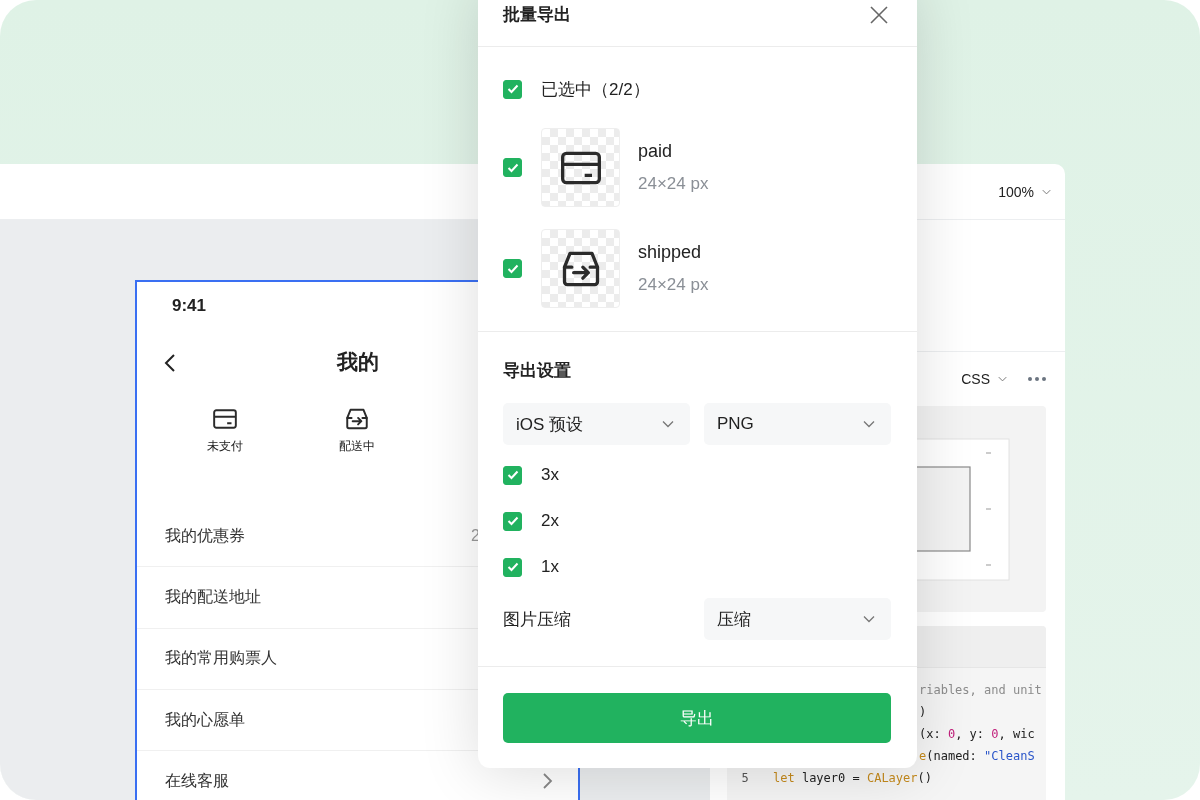 This screenshot has width=1200, height=800. Describe the element at coordinates (879, 14) in the screenshot. I see `close-icon` at that location.